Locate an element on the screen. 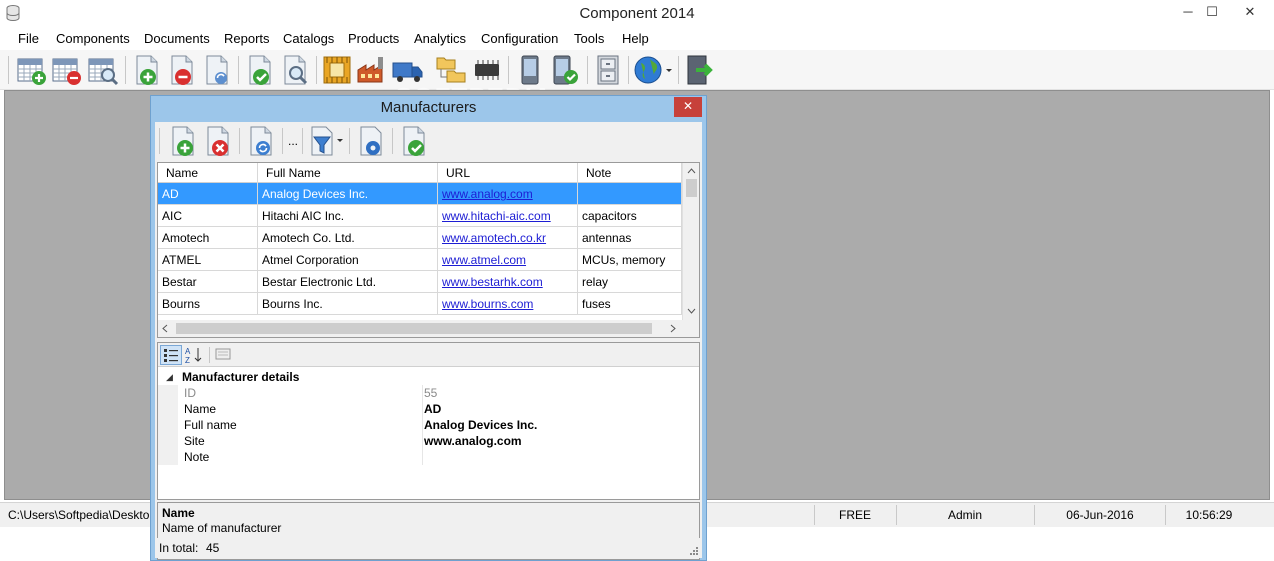 Image resolution: width=1274 pixels, height=561 pixels. add-record-icon is located at coordinates (183, 141).